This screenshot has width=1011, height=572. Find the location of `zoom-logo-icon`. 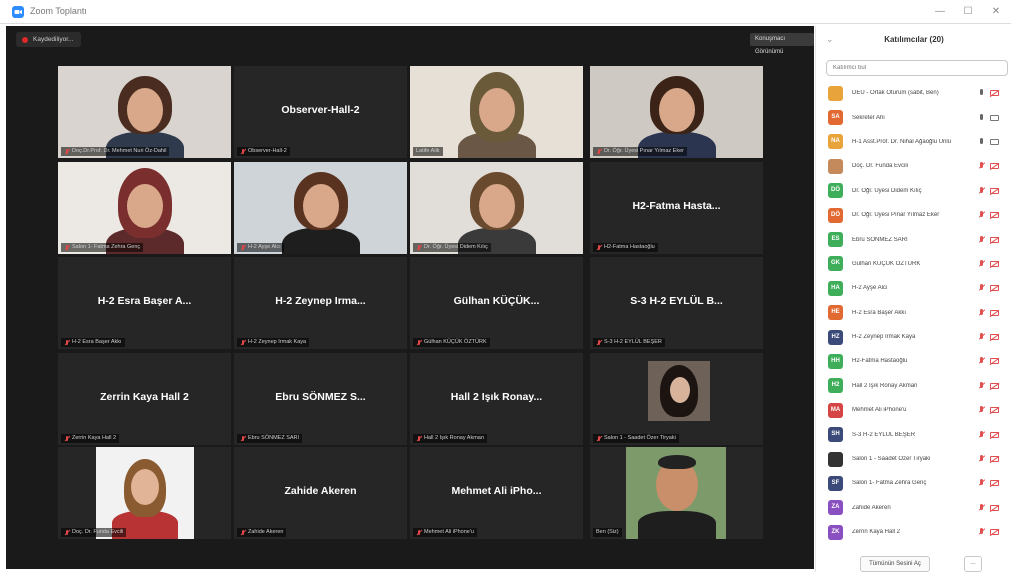

zoom-logo-icon is located at coordinates (18, 12).